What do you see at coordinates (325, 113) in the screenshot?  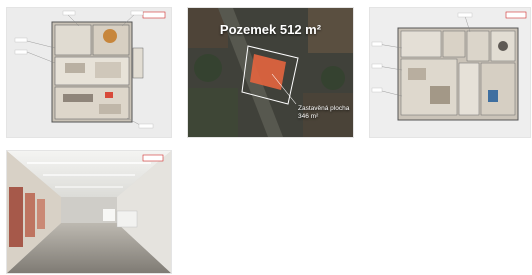 I see `aerial-built-area-label: Zastavěná plocha 346 m²` at bounding box center [325, 113].